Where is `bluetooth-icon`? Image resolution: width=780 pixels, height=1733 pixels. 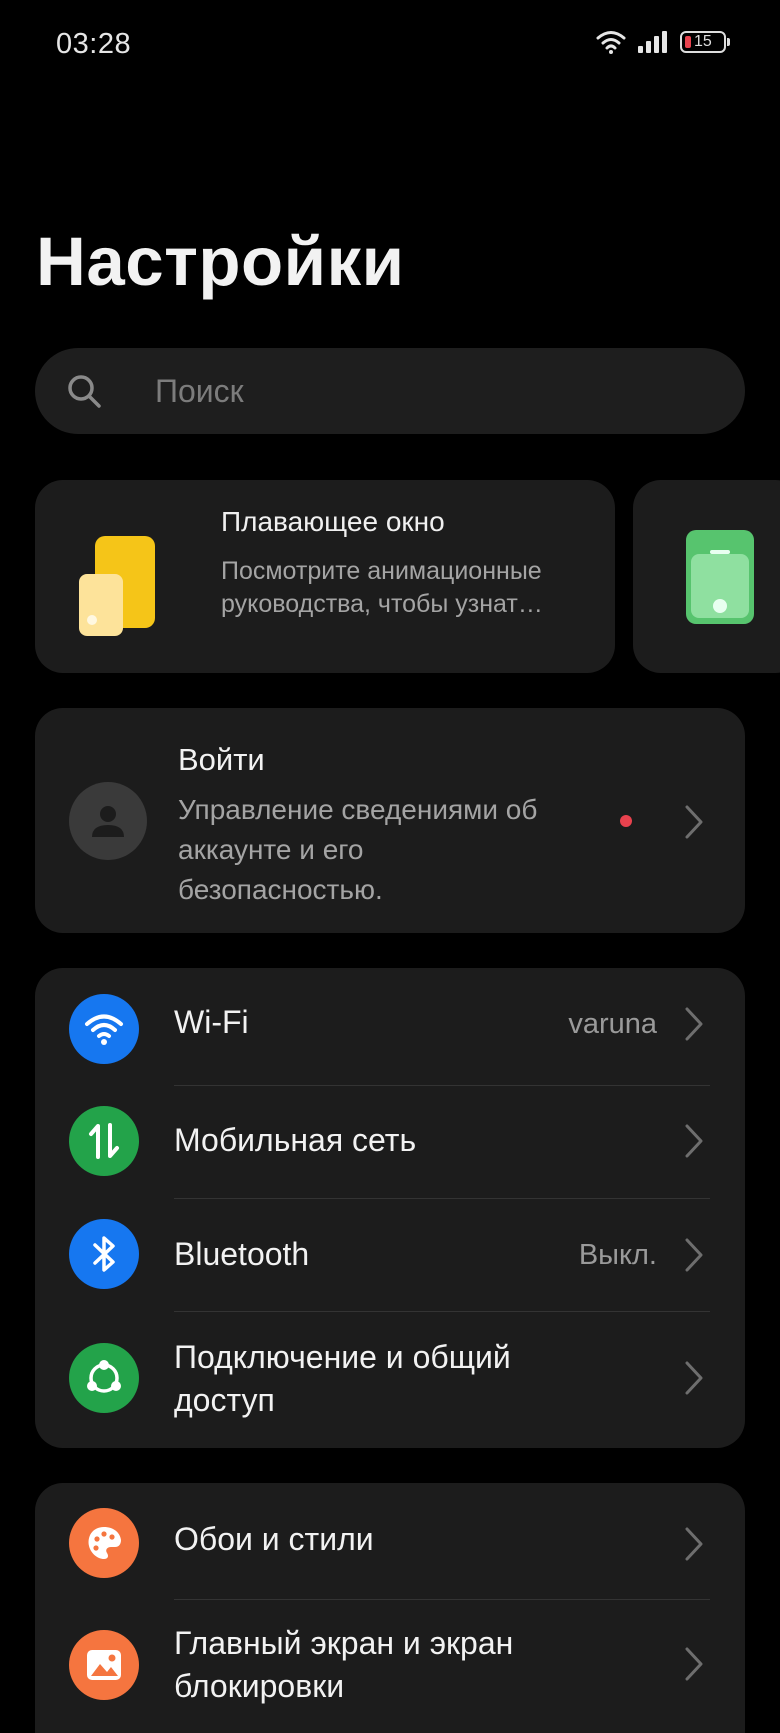
bluetooth-icon is located at coordinates (104, 1254).